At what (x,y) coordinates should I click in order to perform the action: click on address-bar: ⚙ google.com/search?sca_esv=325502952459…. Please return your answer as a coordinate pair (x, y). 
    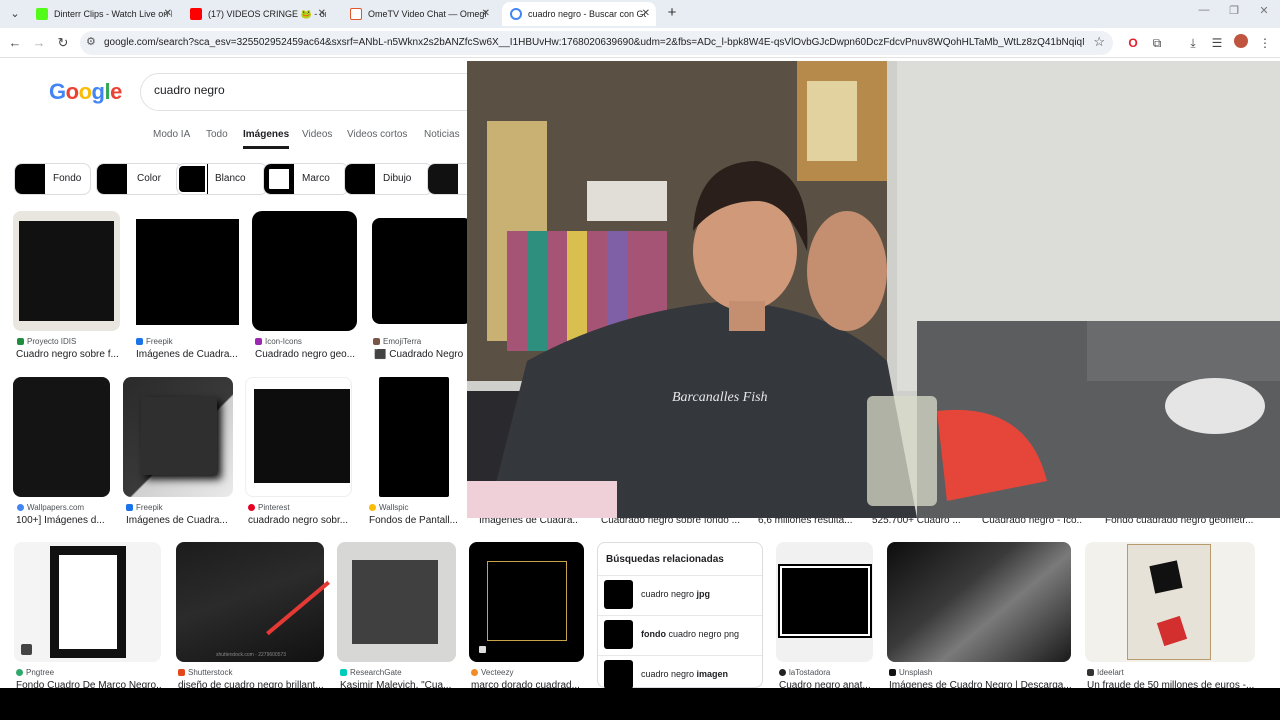
    Looking at the image, I should click on (596, 43).